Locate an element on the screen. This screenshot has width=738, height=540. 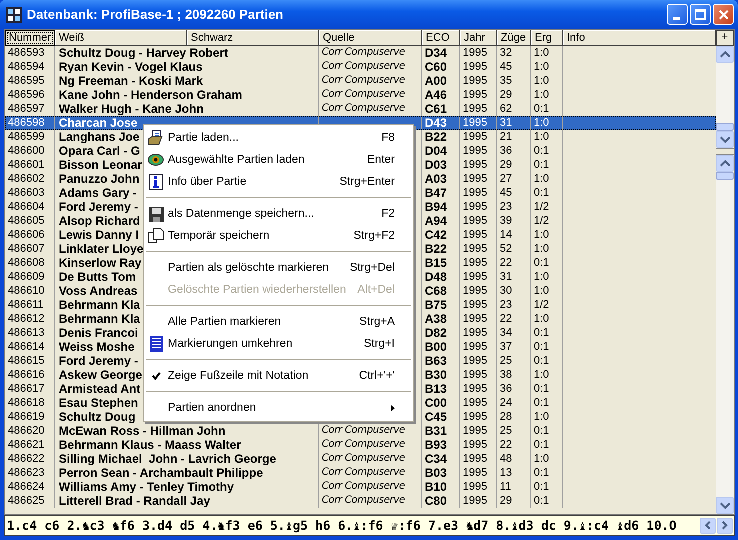
eco-code: B93 is located at coordinates (436, 445).